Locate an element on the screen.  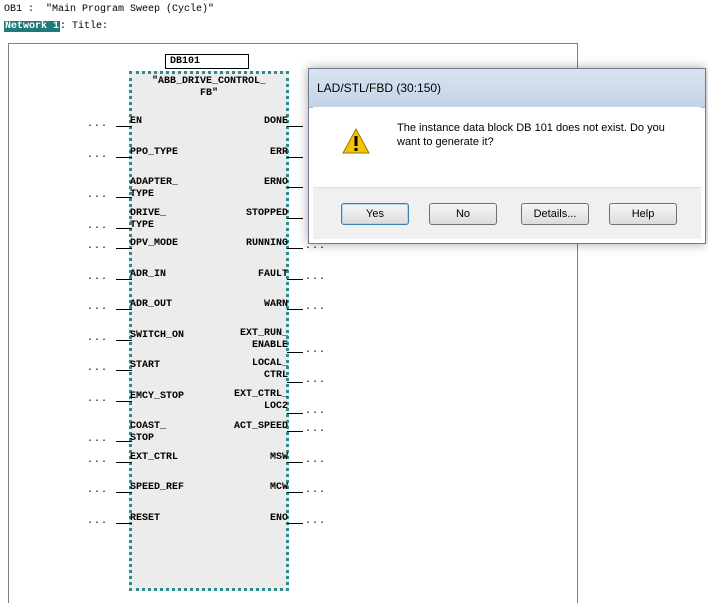
input-pin-label: ADAPTER_ TYPE is located at coordinates (154, 189).